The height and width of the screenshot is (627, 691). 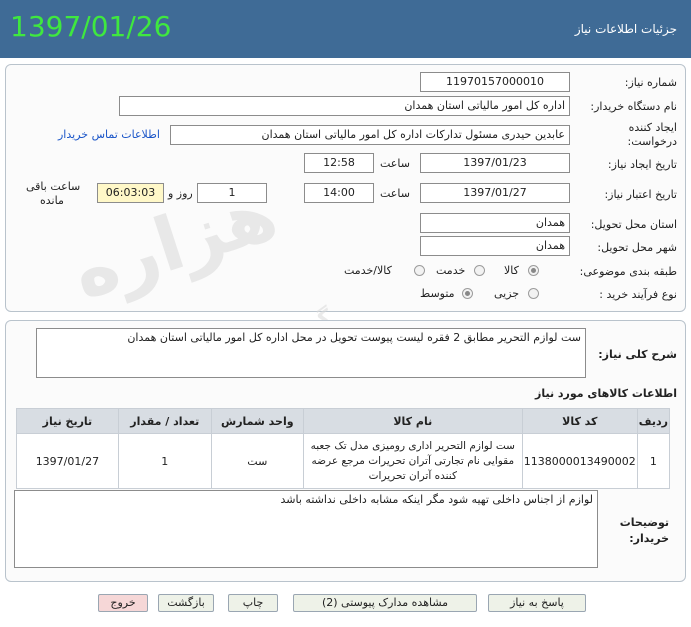 I want to click on validity-date-label: تاریخ اعتبار نیاز:, so click(x=640, y=194).